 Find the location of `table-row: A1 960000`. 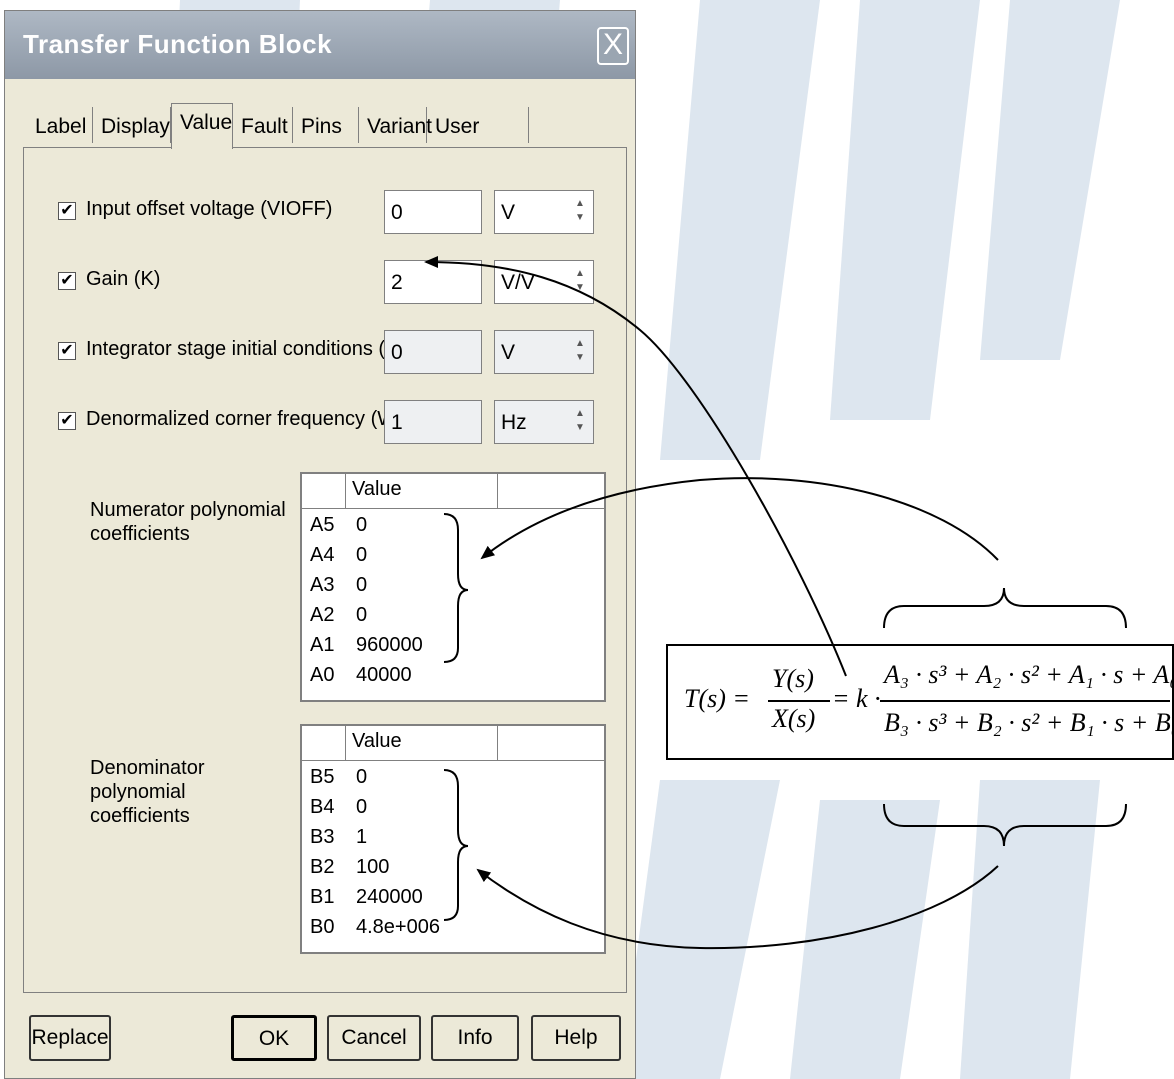

table-row: A1 960000 is located at coordinates (452, 647).